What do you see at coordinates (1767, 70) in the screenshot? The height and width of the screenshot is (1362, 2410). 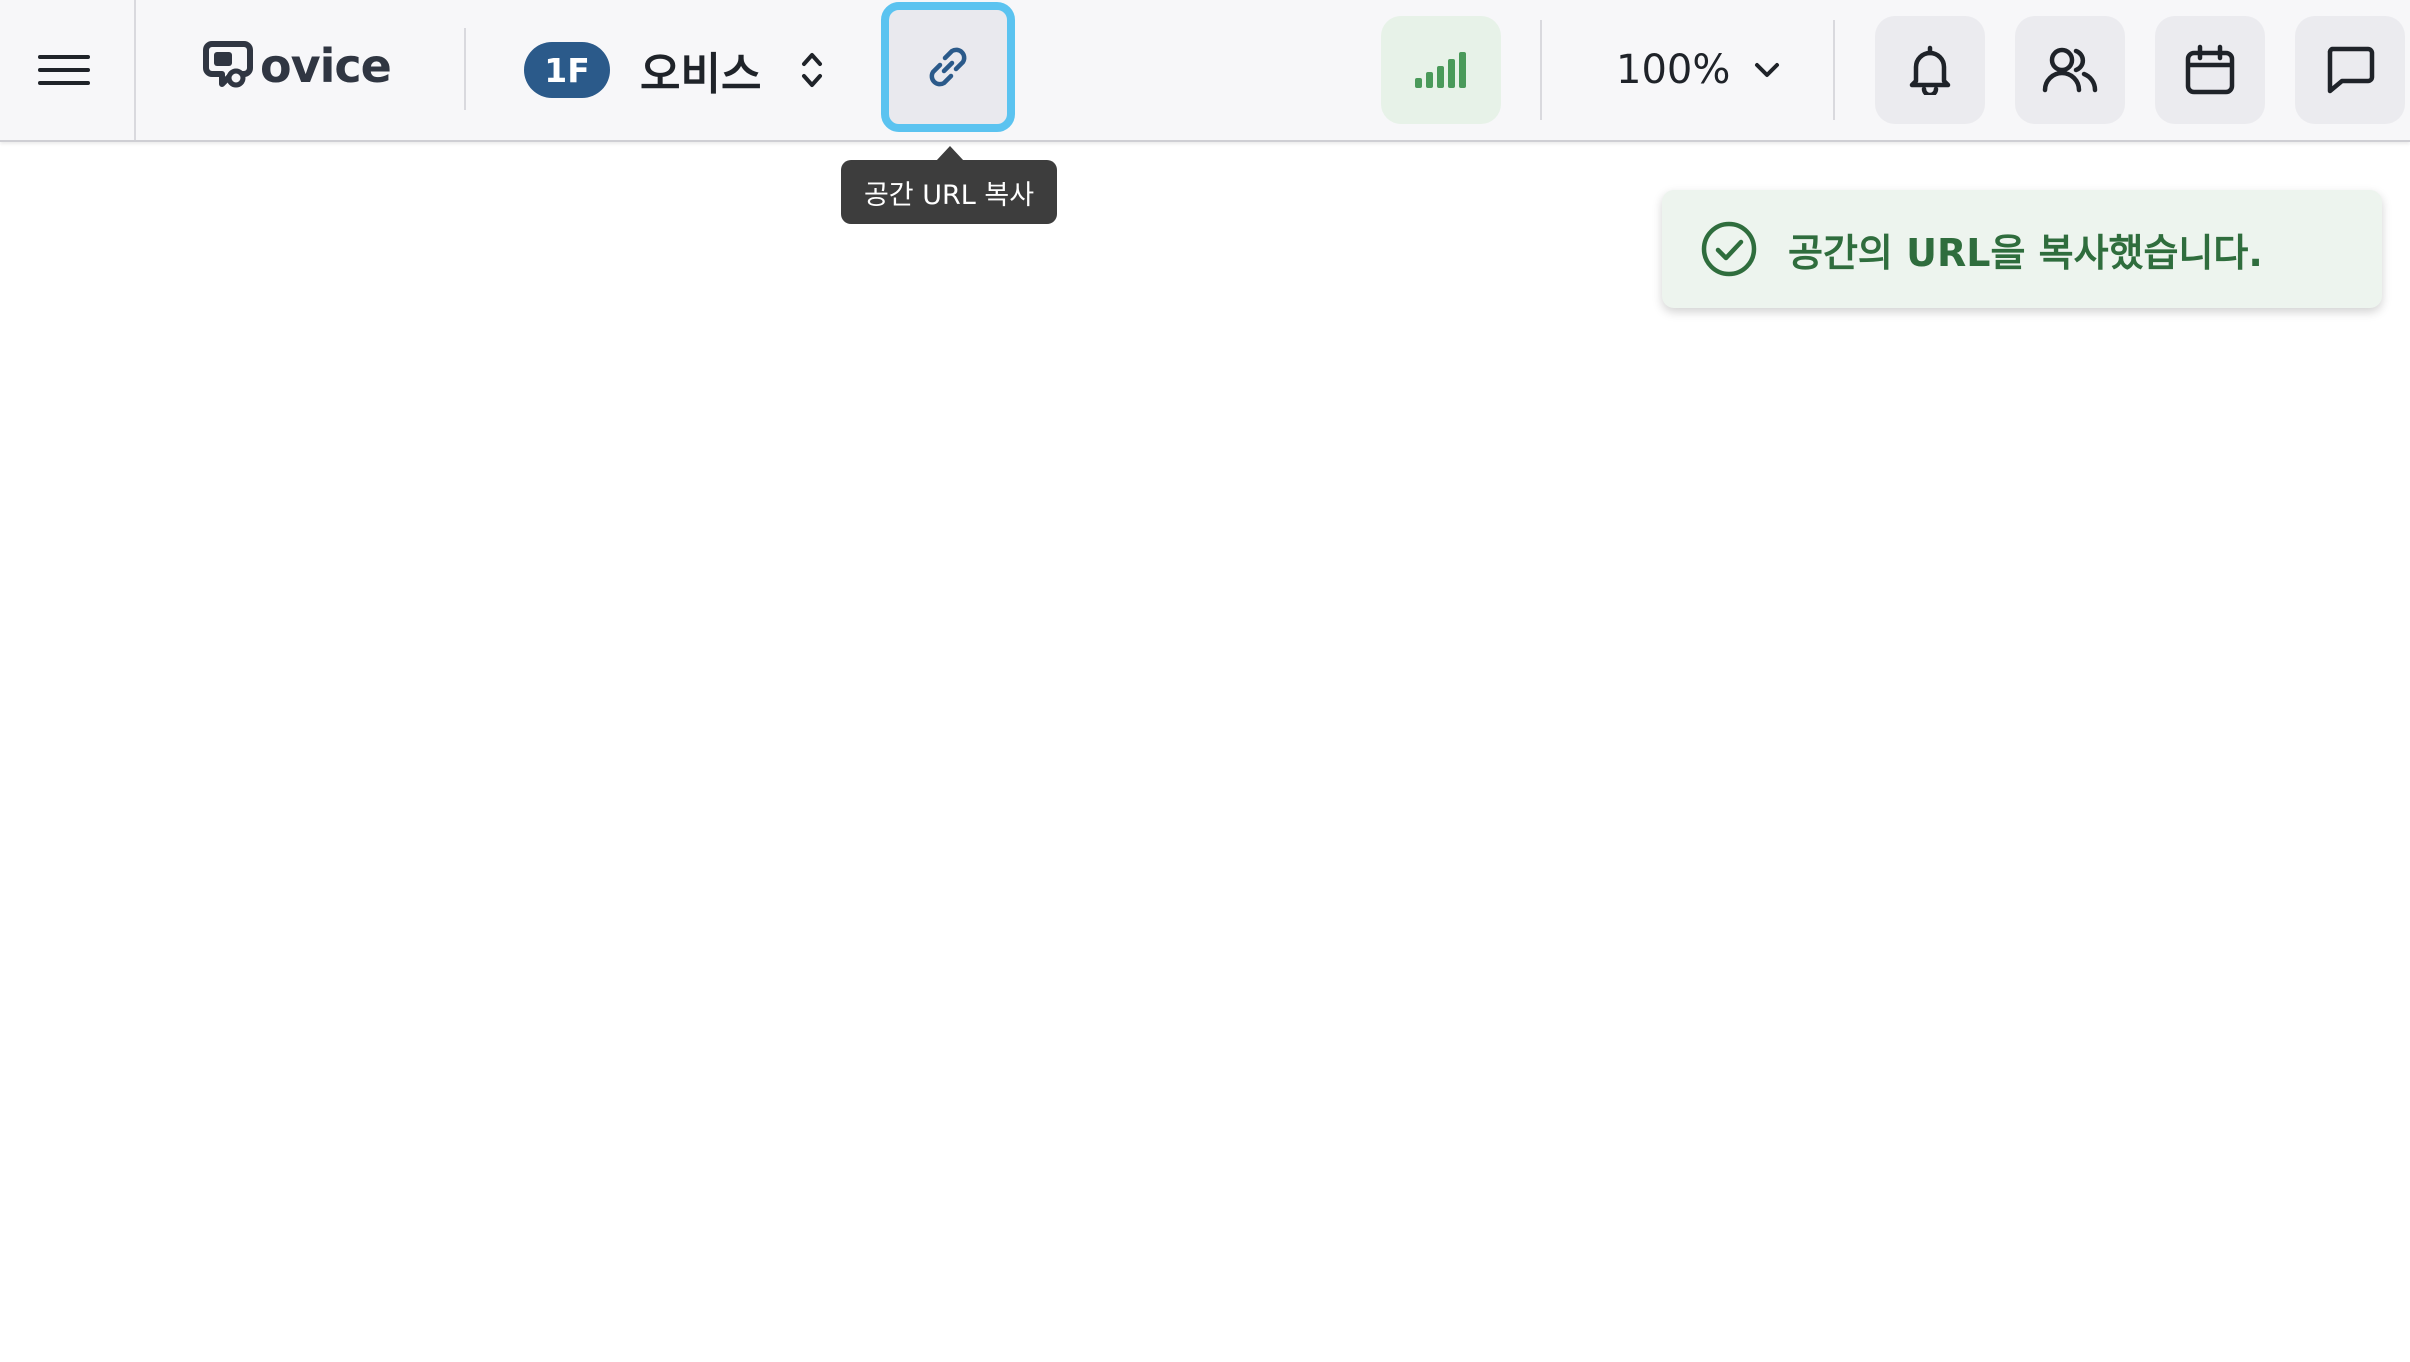 I see `chevron-down-icon` at bounding box center [1767, 70].